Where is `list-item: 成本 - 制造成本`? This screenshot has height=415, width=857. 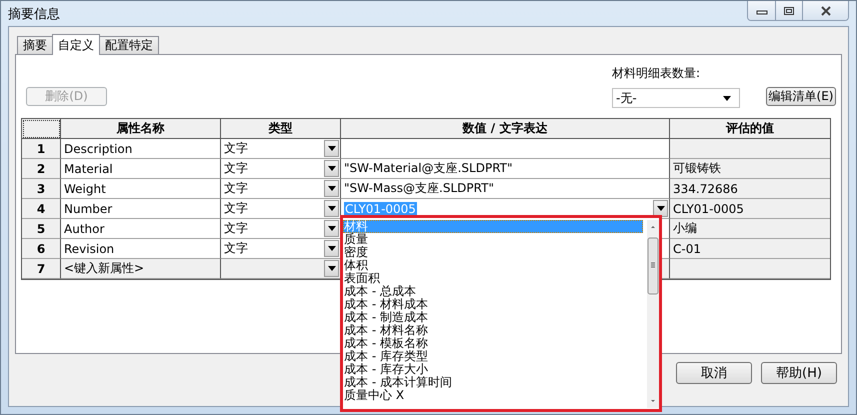 list-item: 成本 - 制造成本 is located at coordinates (495, 317).